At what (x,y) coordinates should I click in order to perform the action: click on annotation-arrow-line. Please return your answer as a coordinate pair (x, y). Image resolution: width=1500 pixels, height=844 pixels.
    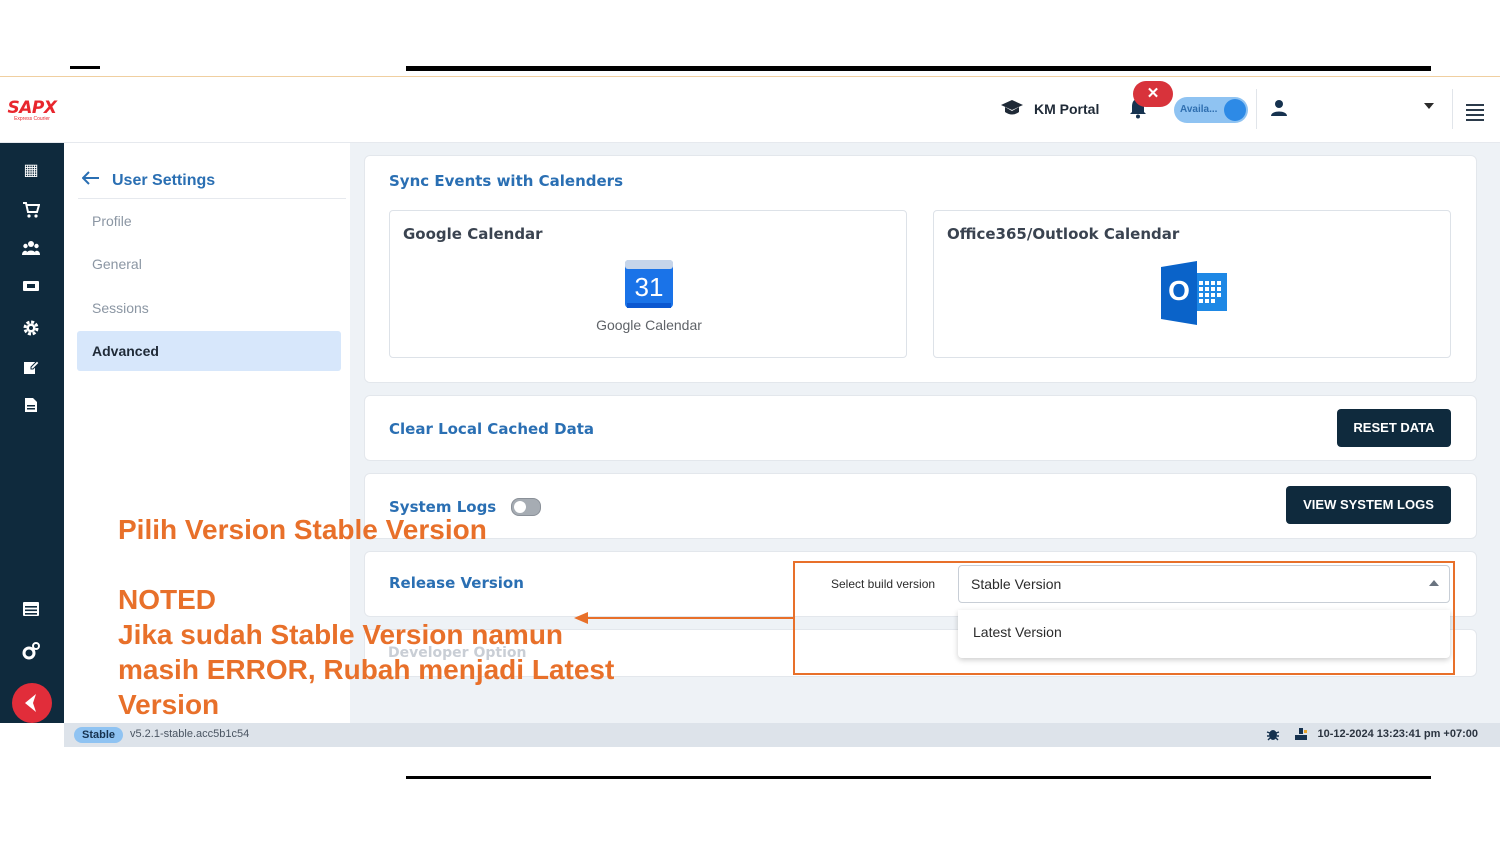
    Looking at the image, I should click on (690, 618).